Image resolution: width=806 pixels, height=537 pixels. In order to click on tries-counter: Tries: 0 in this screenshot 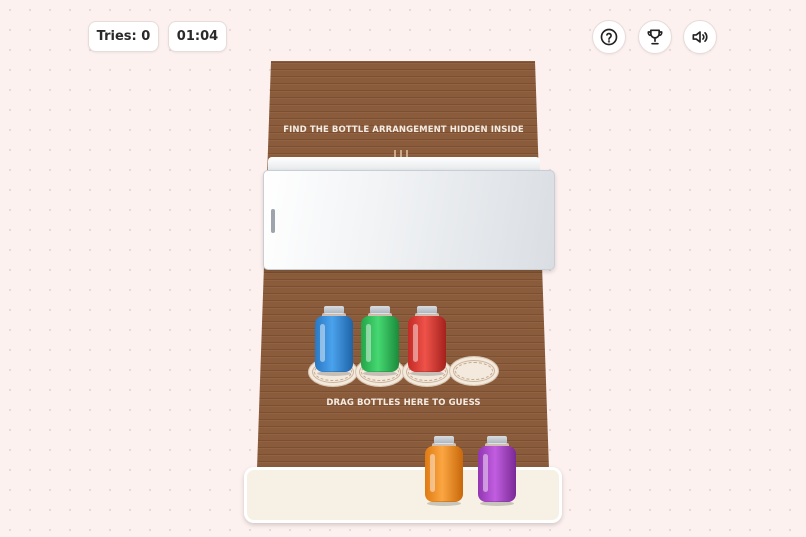, I will do `click(123, 36)`.